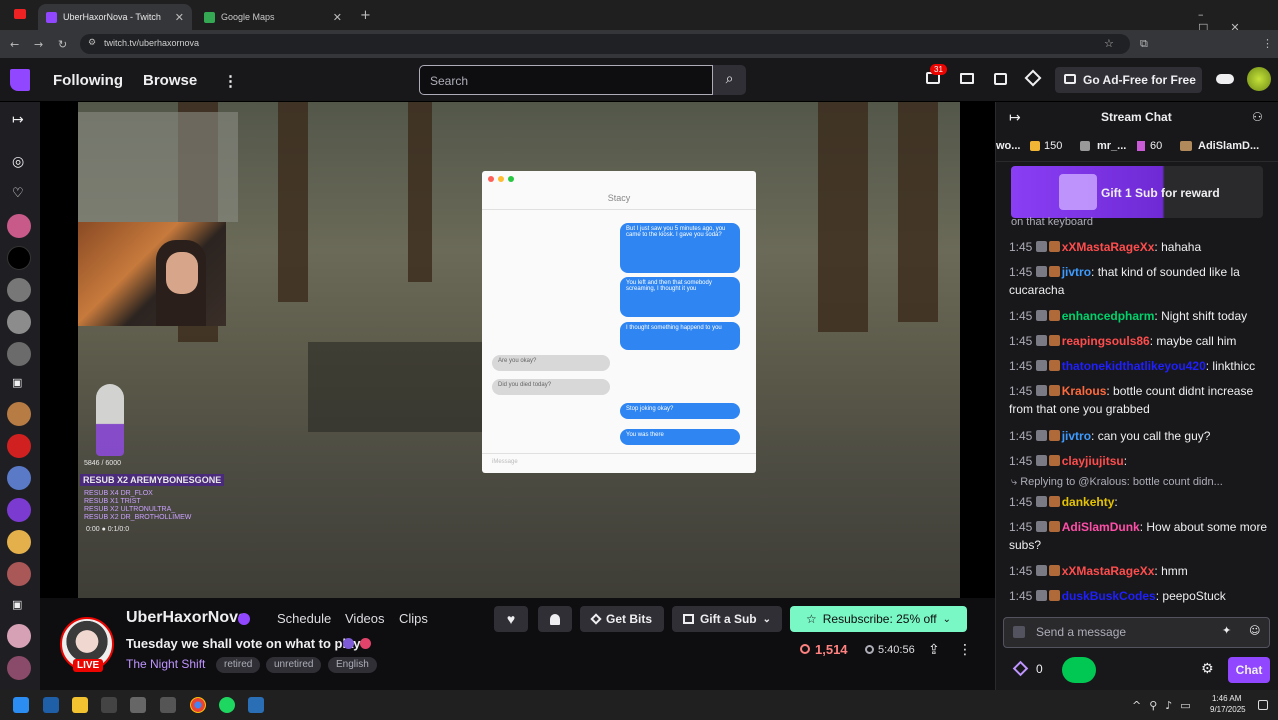 The image size is (1278, 720). What do you see at coordinates (273, 17) in the screenshot?
I see `browser-tab-maps: Google Maps ✕` at bounding box center [273, 17].